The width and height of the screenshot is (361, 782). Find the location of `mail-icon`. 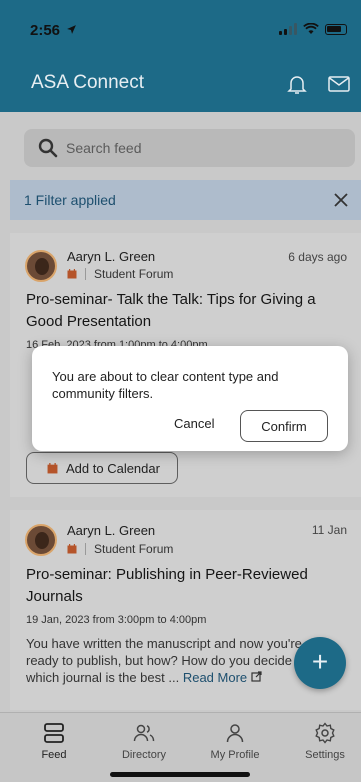

mail-icon is located at coordinates (339, 84).